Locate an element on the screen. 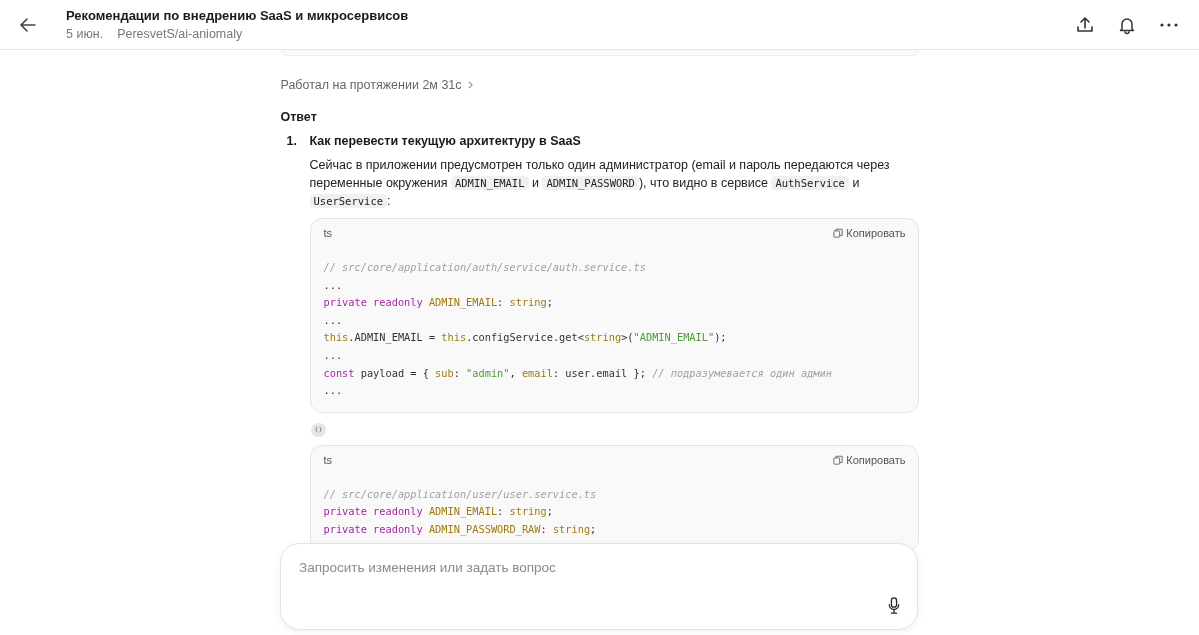 The image size is (1199, 635). braces-icon is located at coordinates (318, 430).